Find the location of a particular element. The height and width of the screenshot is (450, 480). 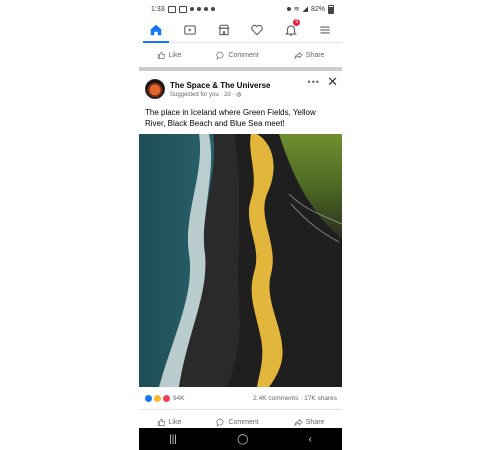

menu-icon is located at coordinates (325, 30).